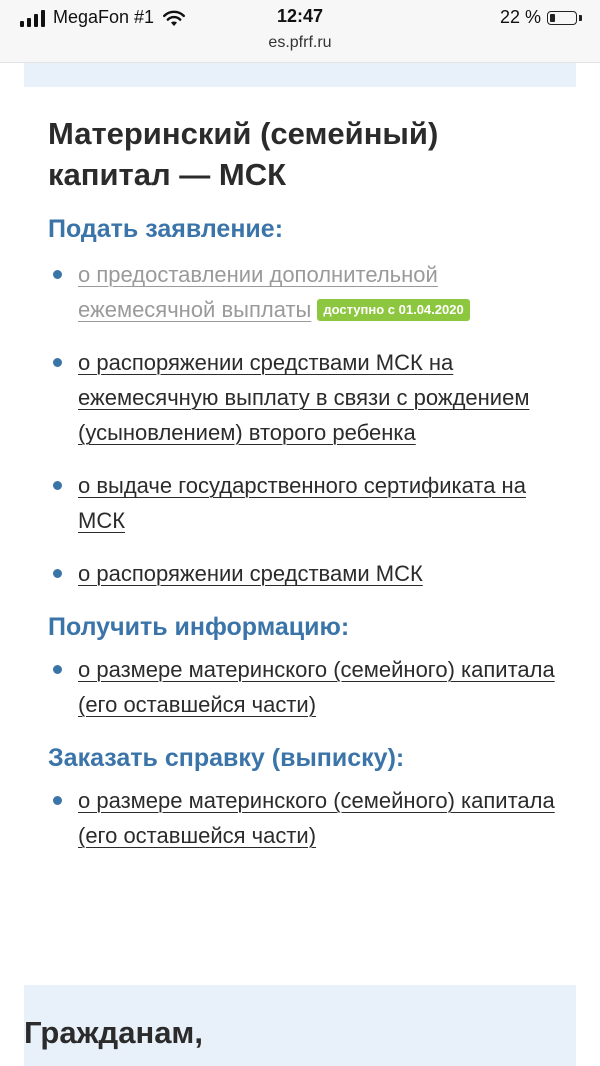 This screenshot has height=1066, width=600. What do you see at coordinates (562, 17) in the screenshot?
I see `battery-icon` at bounding box center [562, 17].